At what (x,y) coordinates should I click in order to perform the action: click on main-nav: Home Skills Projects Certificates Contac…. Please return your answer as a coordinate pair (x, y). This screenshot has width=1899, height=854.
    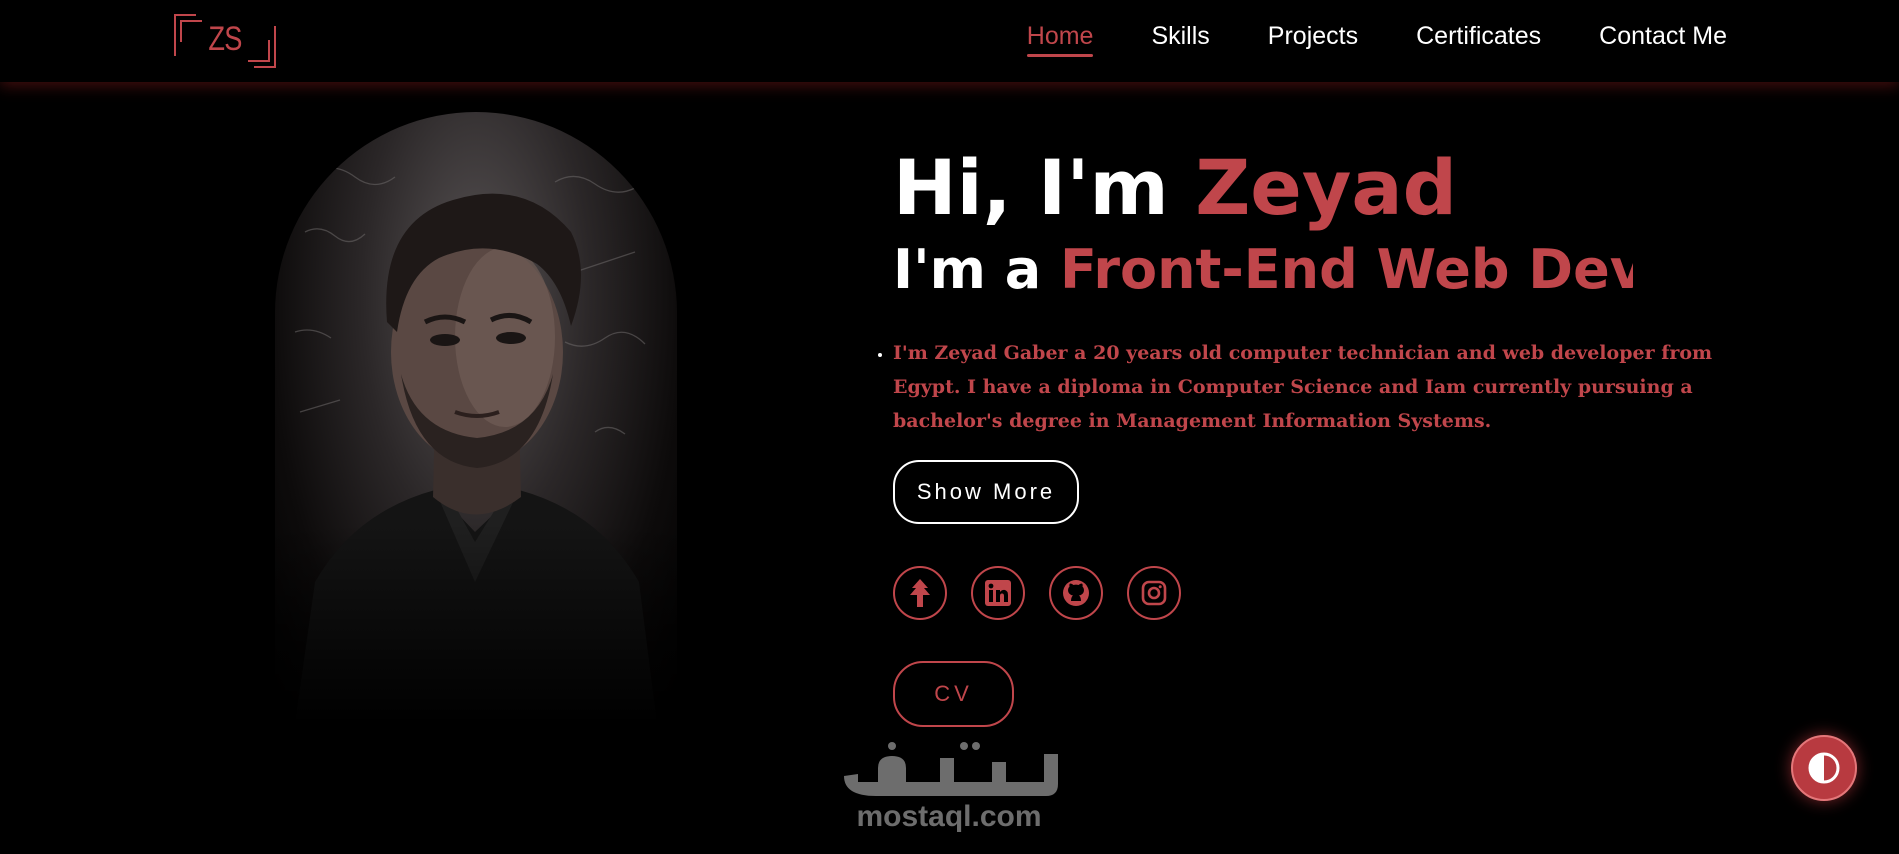
    Looking at the image, I should click on (1376, 39).